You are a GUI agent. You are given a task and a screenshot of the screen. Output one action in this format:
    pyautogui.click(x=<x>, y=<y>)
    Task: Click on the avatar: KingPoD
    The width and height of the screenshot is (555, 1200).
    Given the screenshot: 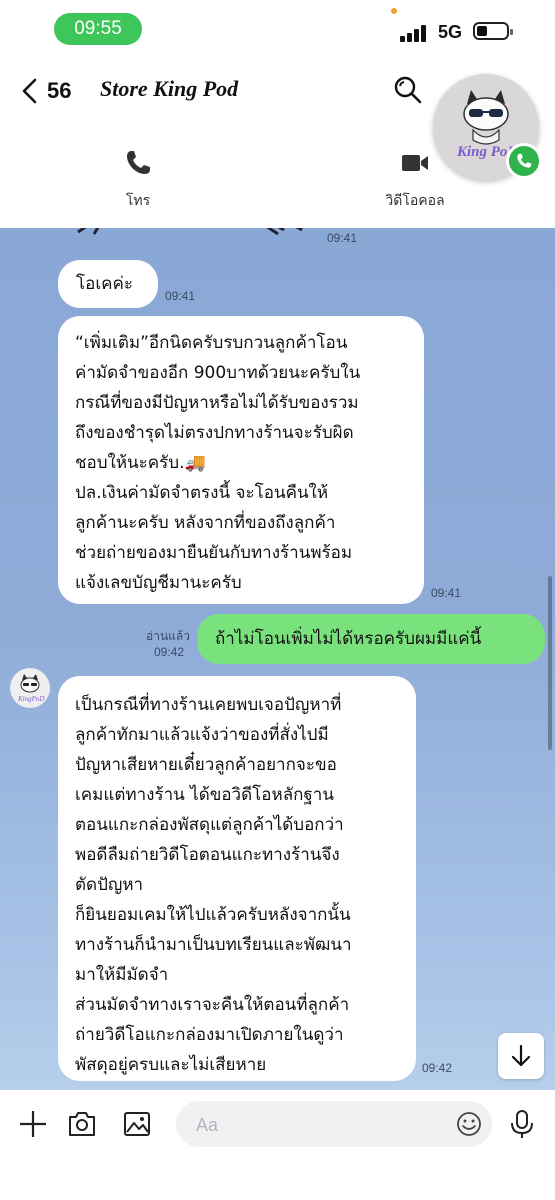 What is the action you would take?
    pyautogui.click(x=30, y=688)
    